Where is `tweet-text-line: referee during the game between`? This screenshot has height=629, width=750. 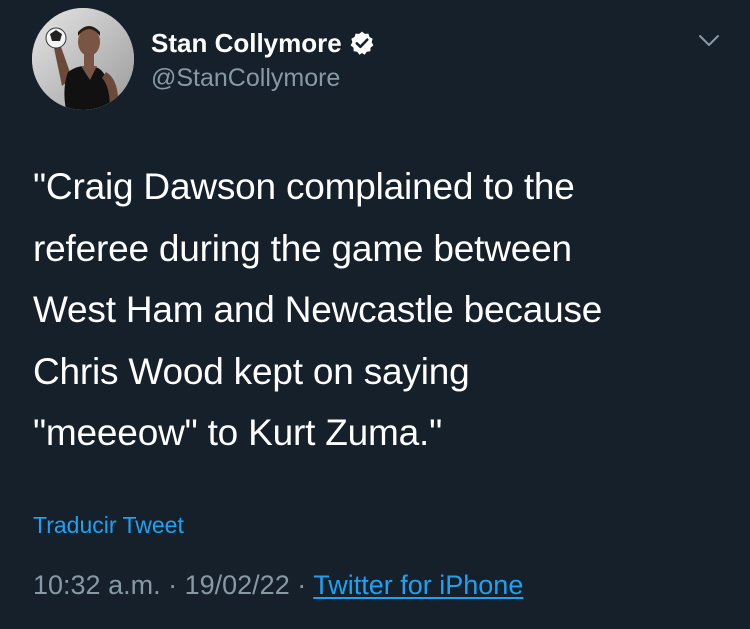 tweet-text-line: referee during the game between is located at coordinates (302, 248).